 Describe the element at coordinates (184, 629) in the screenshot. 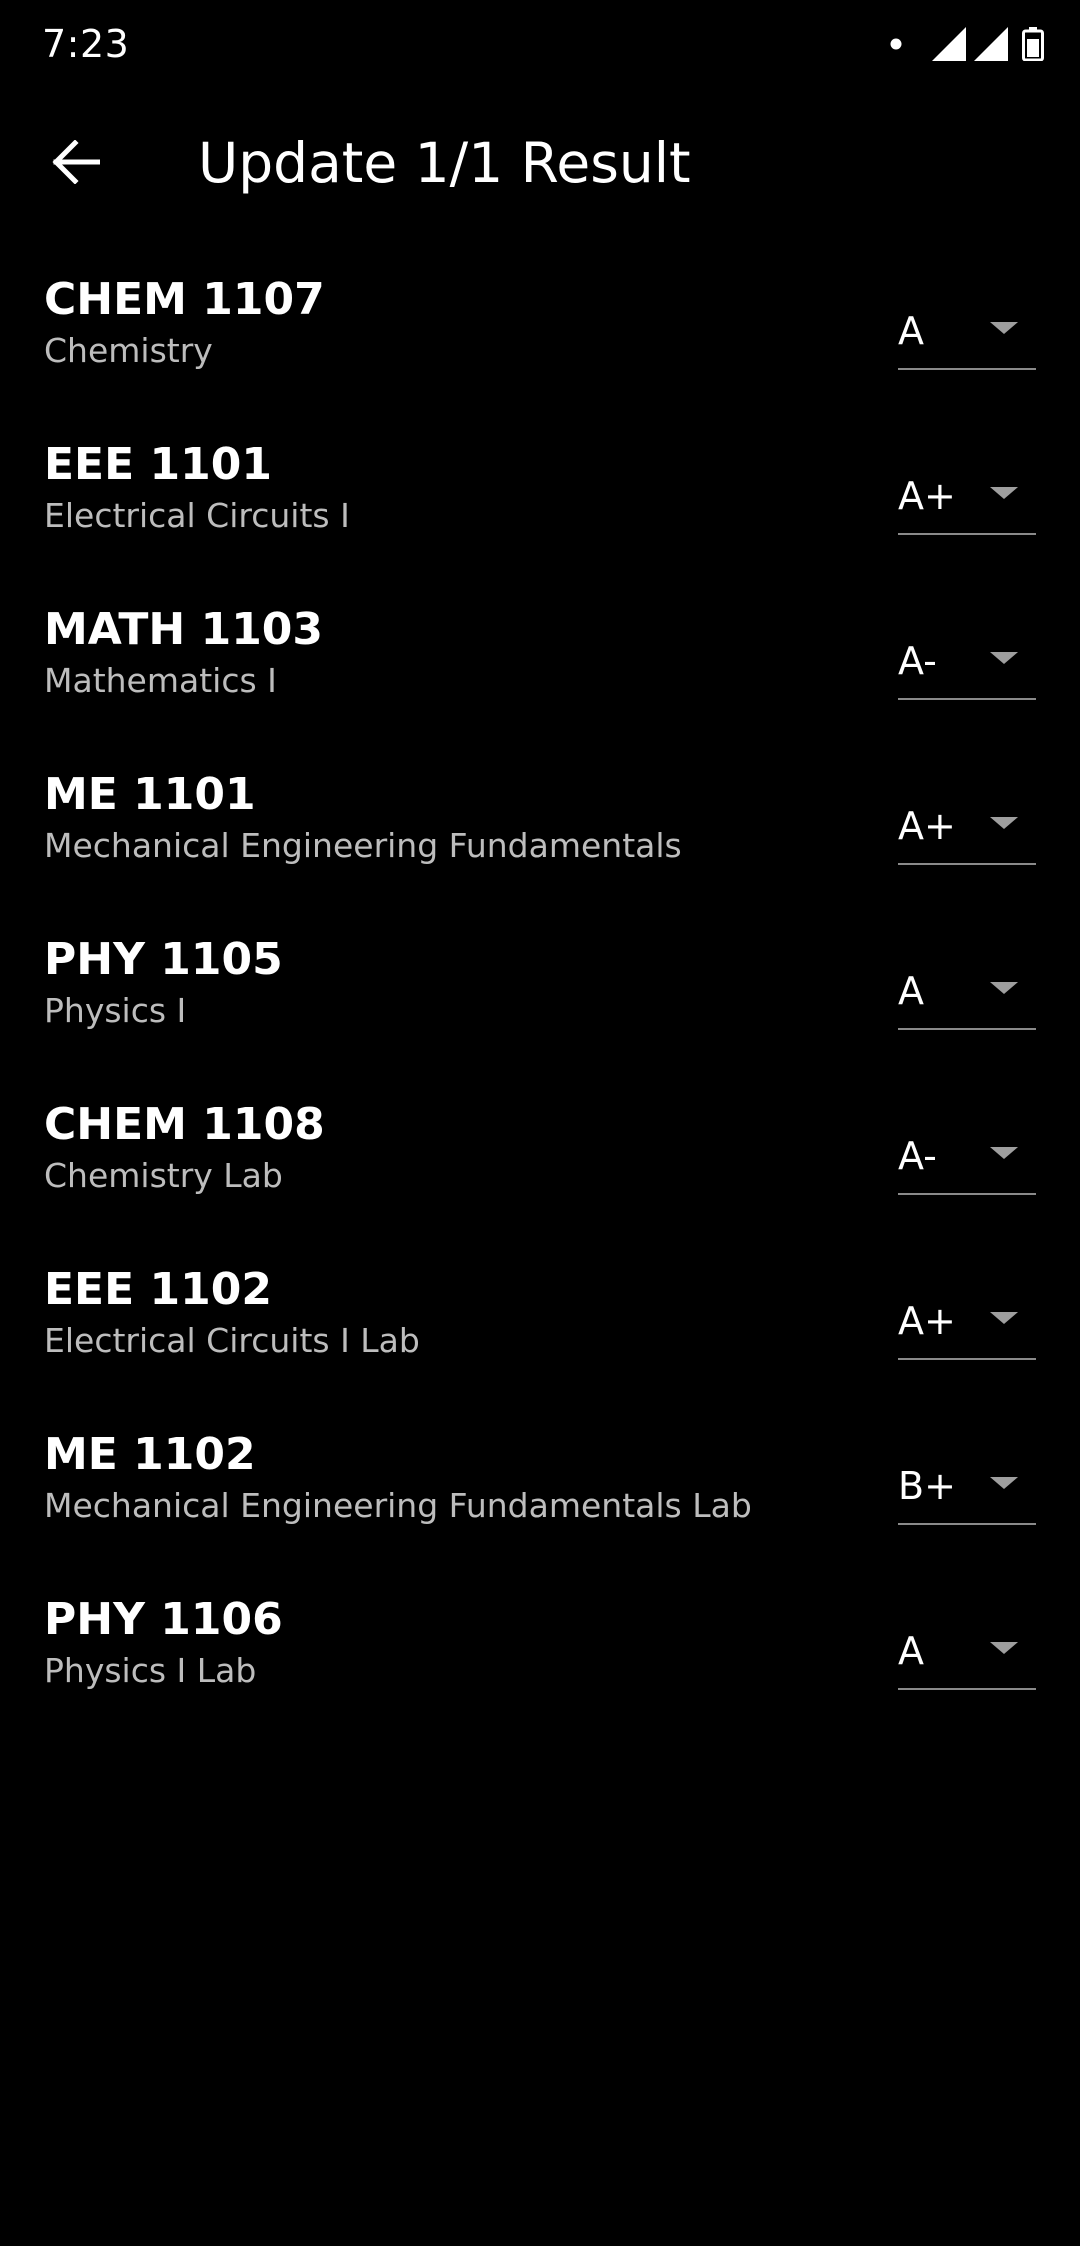

I see `course-code: MATH 1103` at that location.